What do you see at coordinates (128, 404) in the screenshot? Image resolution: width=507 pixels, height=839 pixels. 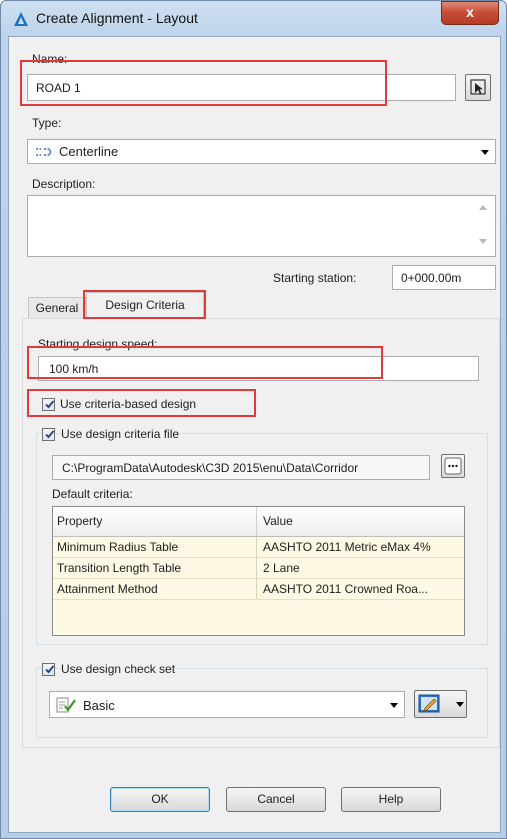 I see `use-criteria-label: Use criteria-based design` at bounding box center [128, 404].